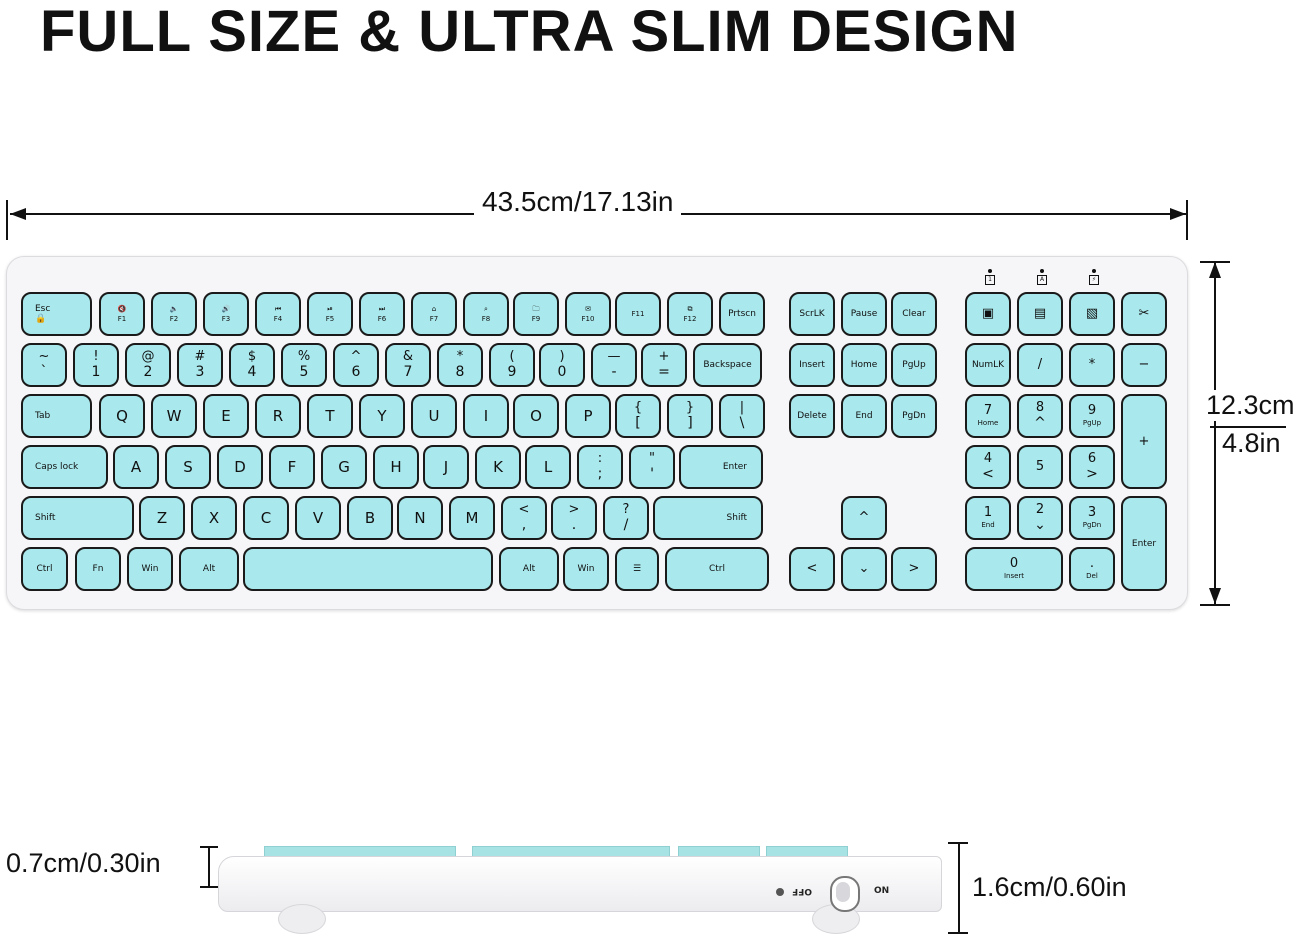 The width and height of the screenshot is (1316, 948). I want to click on key-caps-lock: Caps lock, so click(64, 467).